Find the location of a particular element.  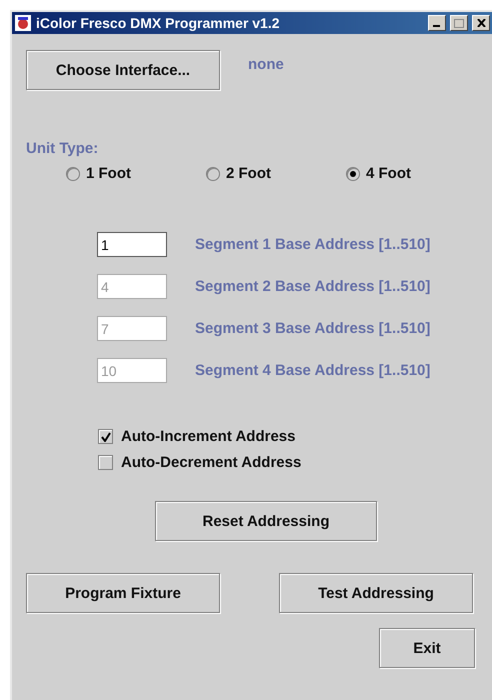

app-icon is located at coordinates (23, 23).